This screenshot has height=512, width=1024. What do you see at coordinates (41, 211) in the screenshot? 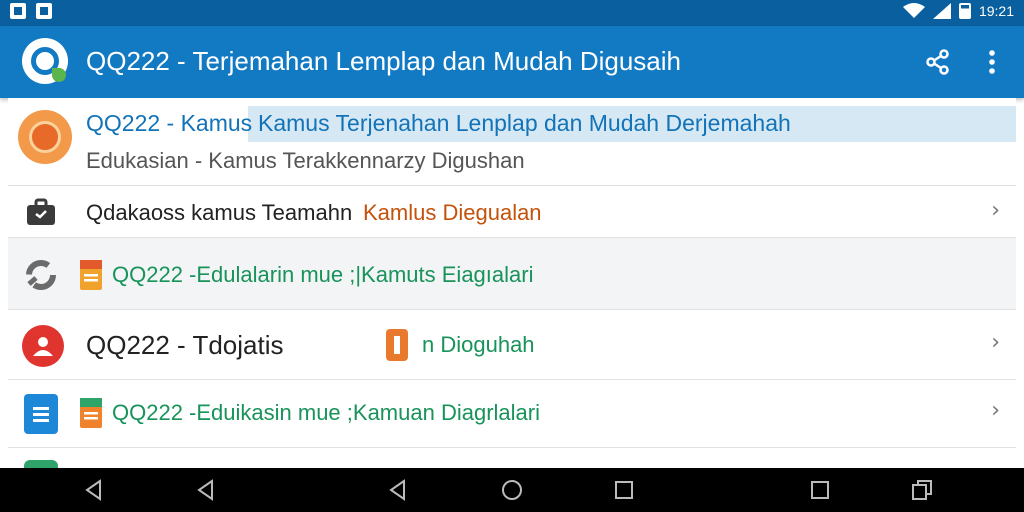
I see `briefcase-icon` at bounding box center [41, 211].